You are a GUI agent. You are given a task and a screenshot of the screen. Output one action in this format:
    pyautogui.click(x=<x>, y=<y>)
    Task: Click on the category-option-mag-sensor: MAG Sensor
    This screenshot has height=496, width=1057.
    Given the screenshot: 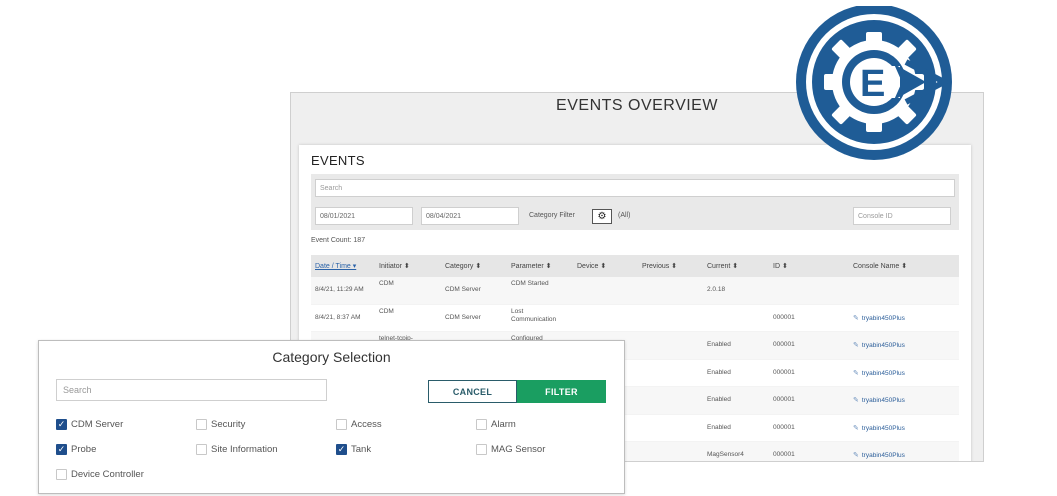 What is the action you would take?
    pyautogui.click(x=510, y=449)
    